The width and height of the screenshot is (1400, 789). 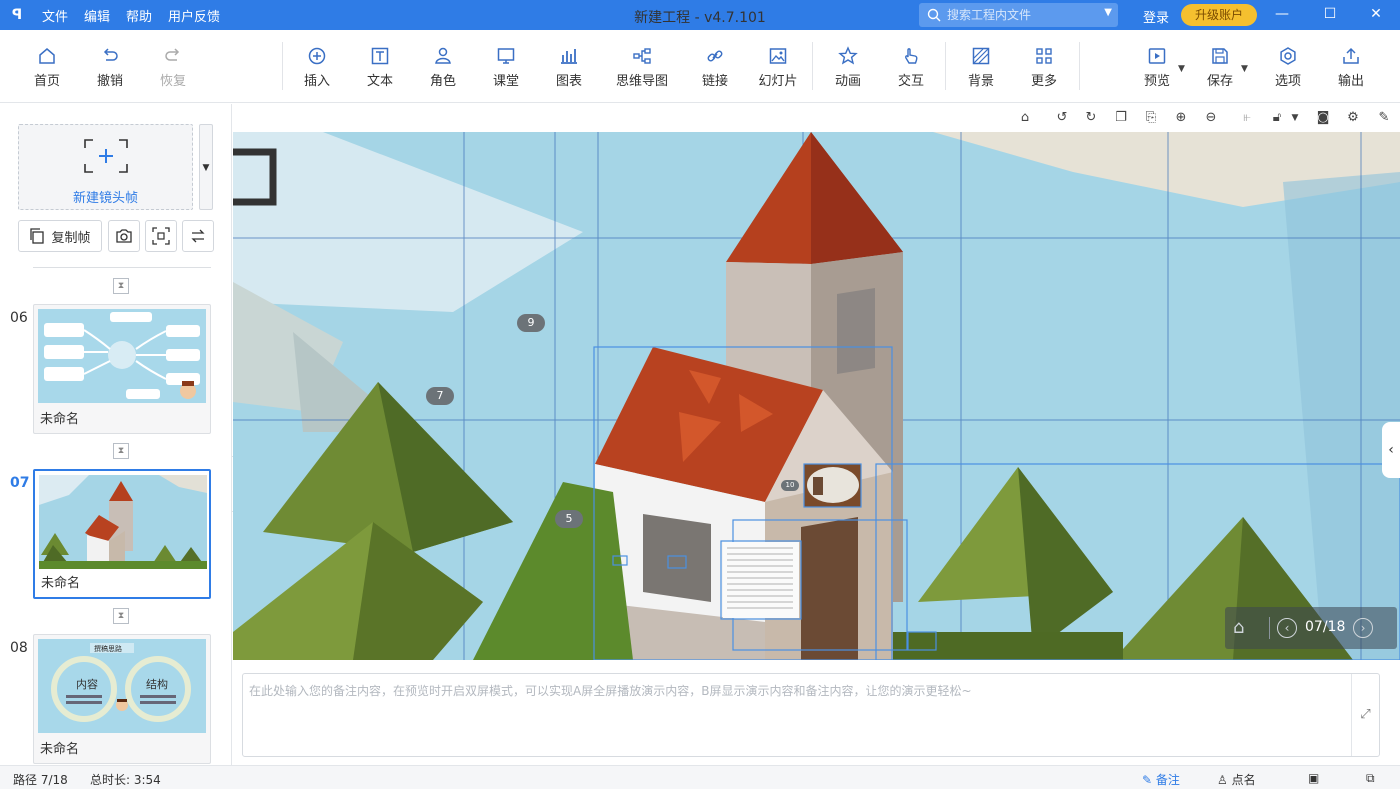 What do you see at coordinates (1161, 779) in the screenshot?
I see `notes-toggle: ✎ 备注` at bounding box center [1161, 779].